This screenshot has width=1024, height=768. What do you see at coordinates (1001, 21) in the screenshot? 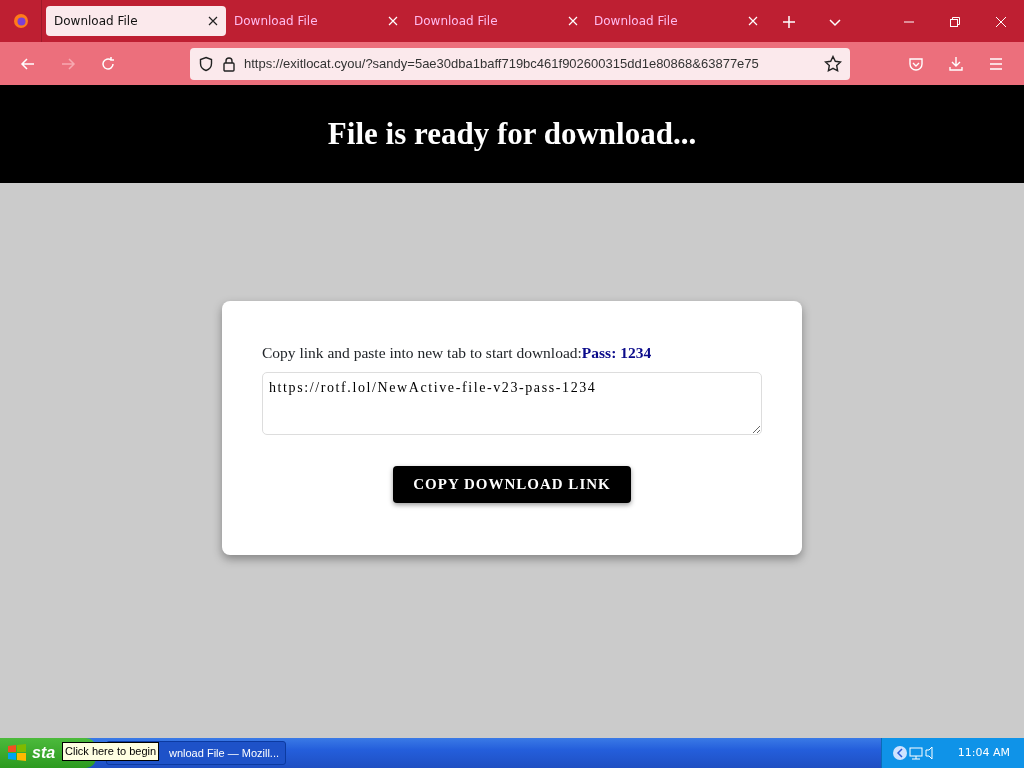
I see `close-window-icon` at bounding box center [1001, 21].